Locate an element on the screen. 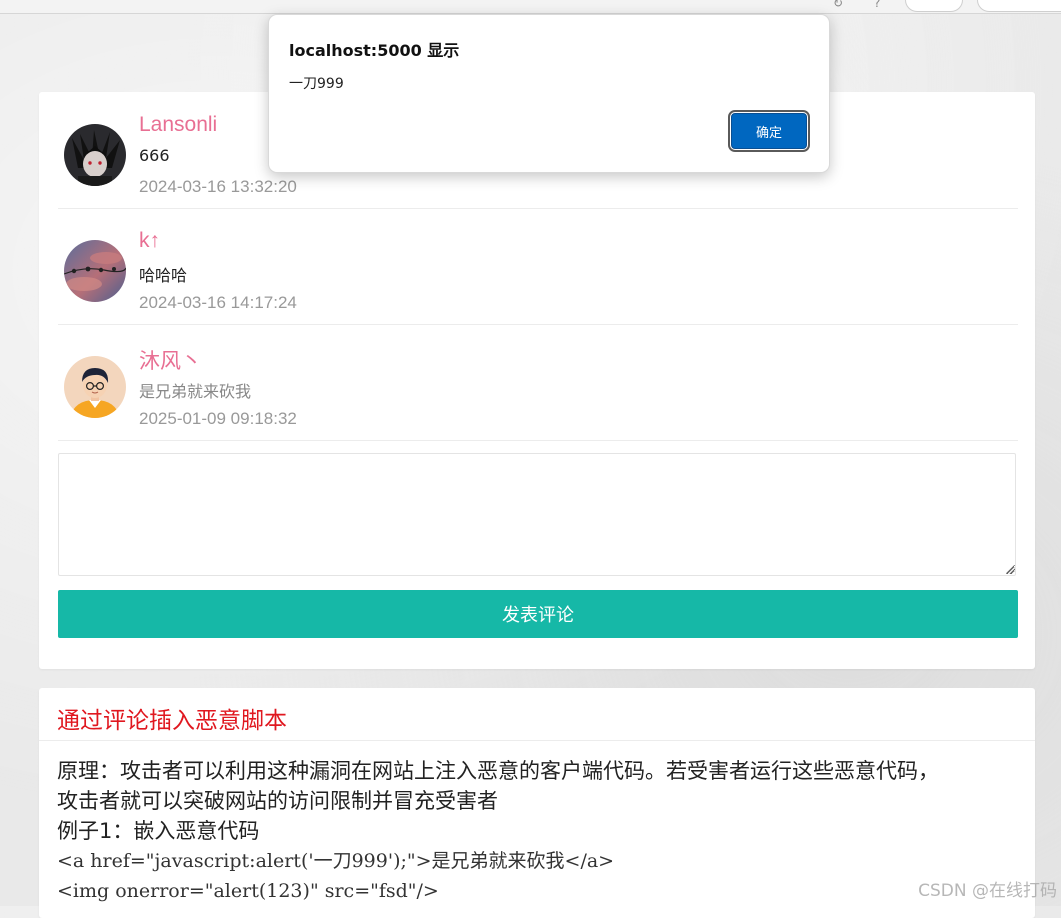 This screenshot has width=1061, height=918. comment-author: k↑ is located at coordinates (149, 240).